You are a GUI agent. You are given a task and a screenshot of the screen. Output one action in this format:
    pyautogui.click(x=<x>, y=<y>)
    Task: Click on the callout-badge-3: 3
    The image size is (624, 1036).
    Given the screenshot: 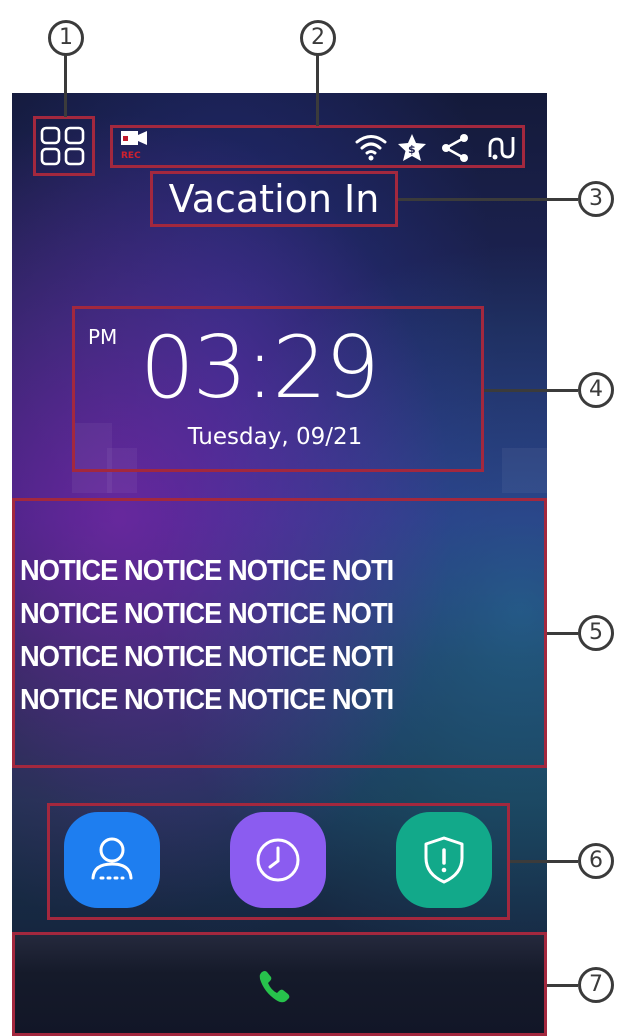 What is the action you would take?
    pyautogui.click(x=596, y=199)
    